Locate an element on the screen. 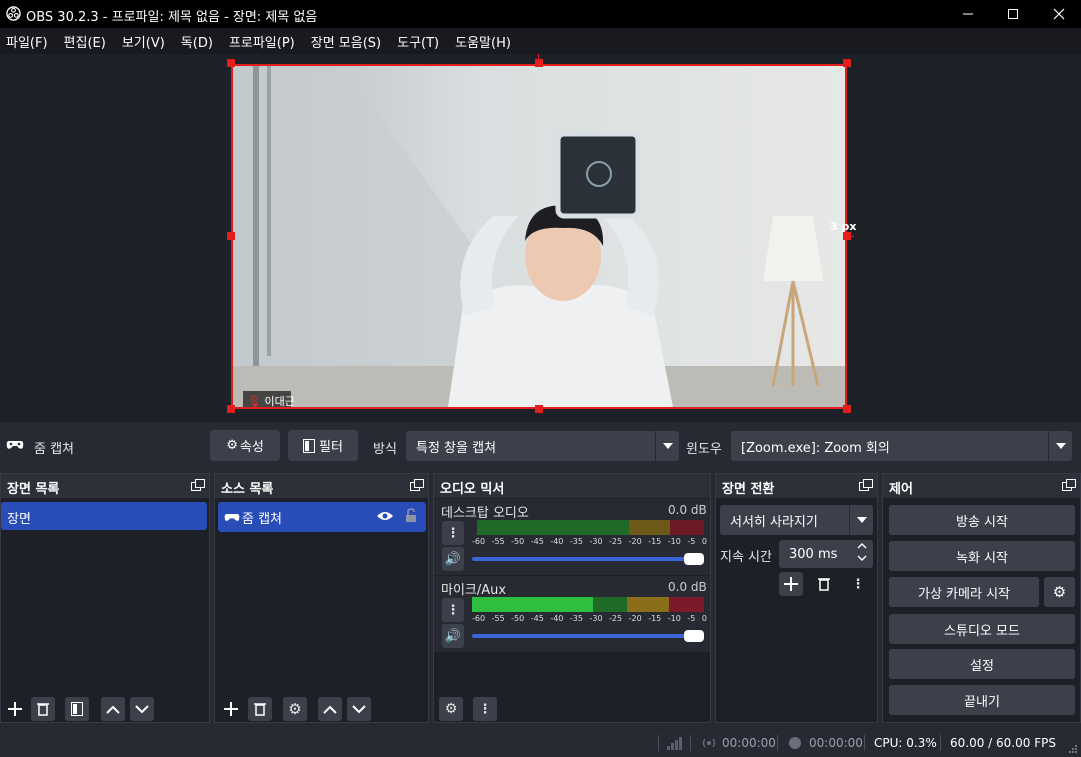 The height and width of the screenshot is (757, 1081). audio-channel-name: 데스크탑 오디오 is located at coordinates (485, 513).